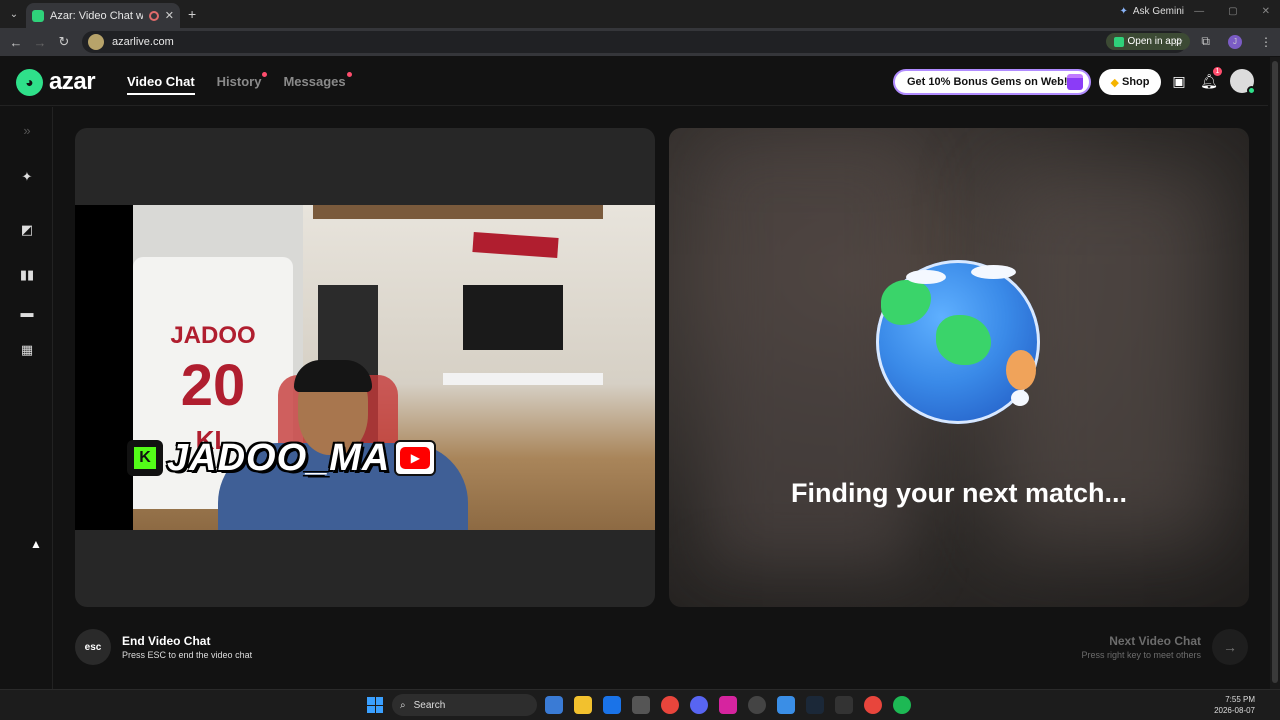 The height and width of the screenshot is (720, 1280). What do you see at coordinates (1114, 82) in the screenshot?
I see `gem-icon: ◆` at bounding box center [1114, 82].